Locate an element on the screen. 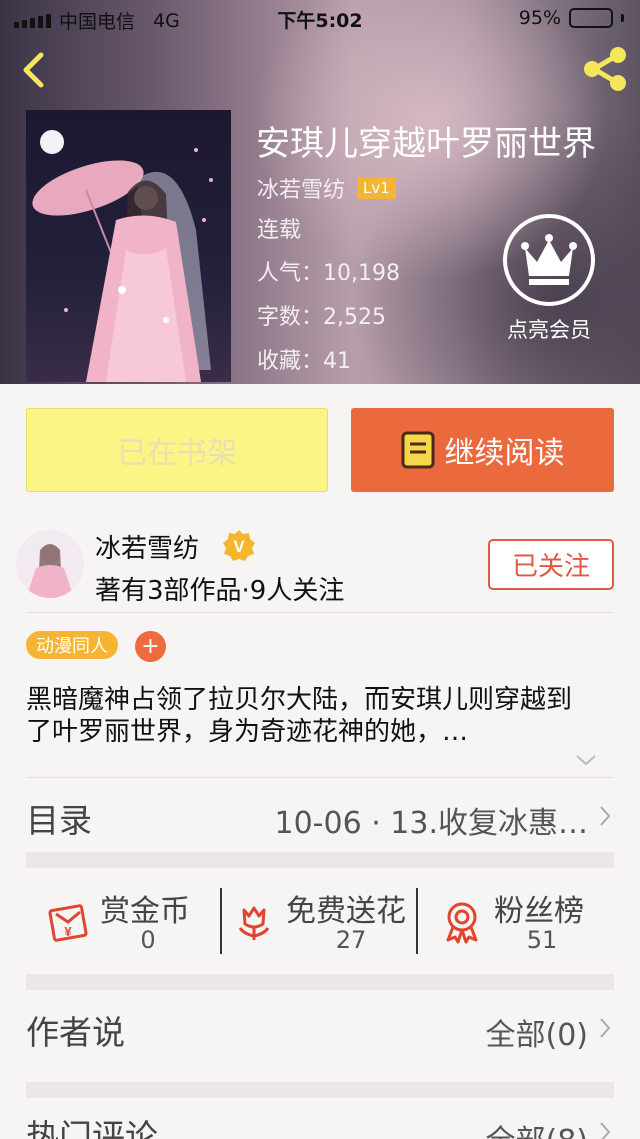 The height and width of the screenshot is (1139, 640). share-button is located at coordinates (605, 69).